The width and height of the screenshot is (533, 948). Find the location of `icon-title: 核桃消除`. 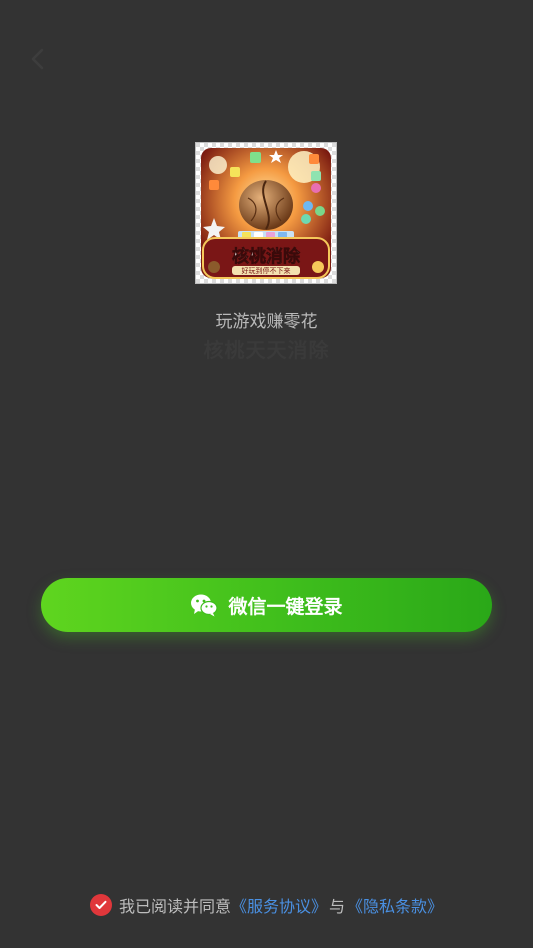

icon-title: 核桃消除 is located at coordinates (266, 256).